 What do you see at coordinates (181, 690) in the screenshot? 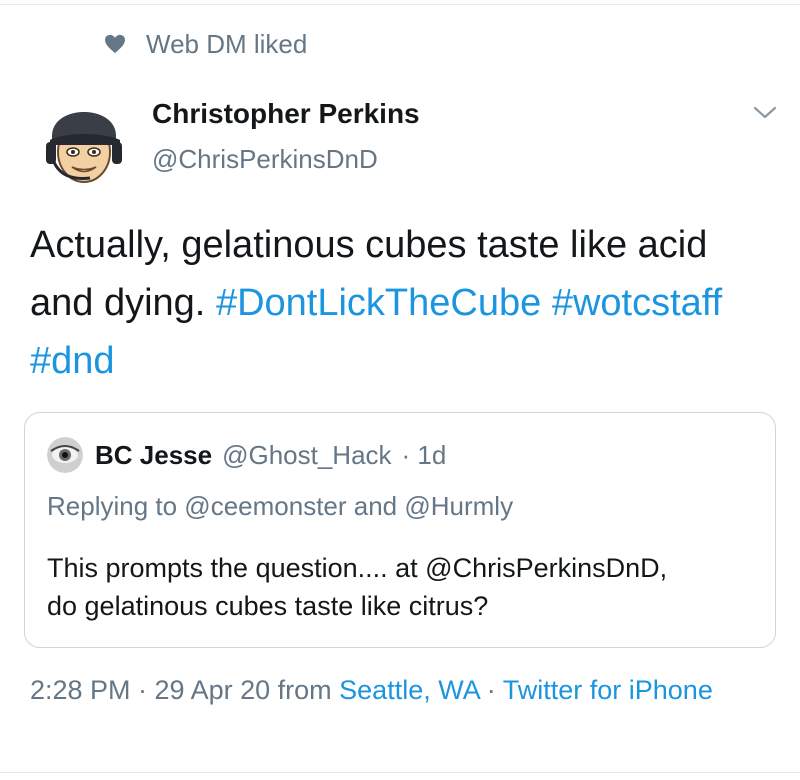
I see `tweet-timestamp: 2:28 PM · 29 Apr 20 from` at bounding box center [181, 690].